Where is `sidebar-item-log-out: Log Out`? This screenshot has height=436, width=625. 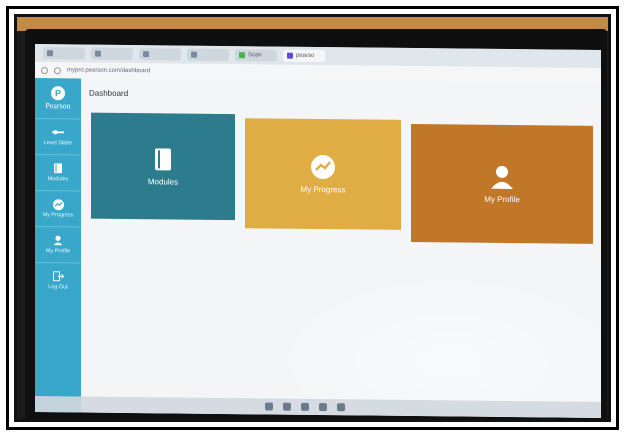 sidebar-item-log-out: Log Out is located at coordinates (58, 280).